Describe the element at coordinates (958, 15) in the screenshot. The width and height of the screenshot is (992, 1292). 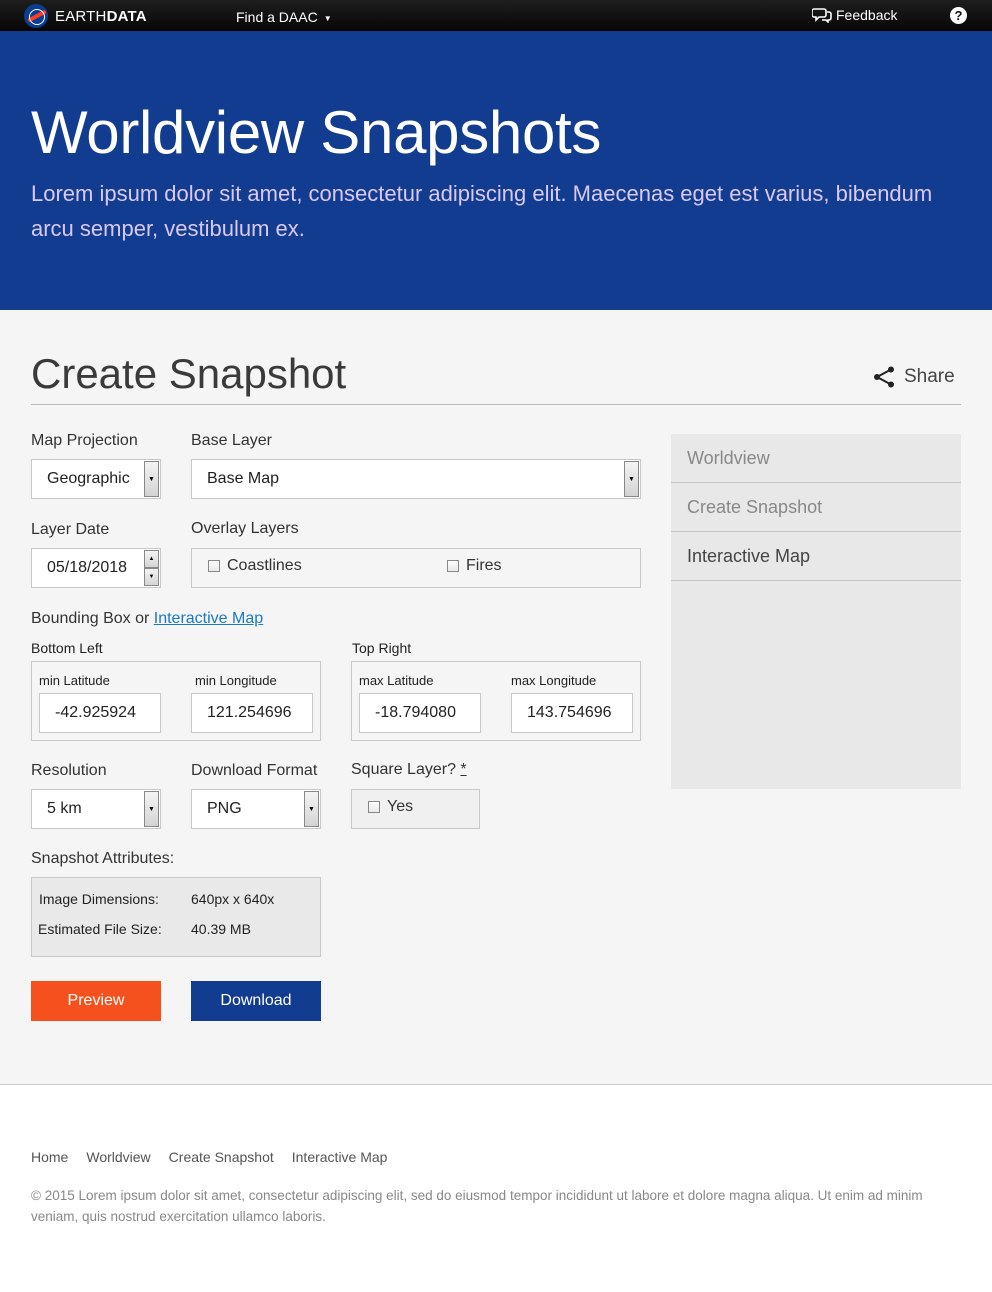
I see `help-icon: ?` at that location.